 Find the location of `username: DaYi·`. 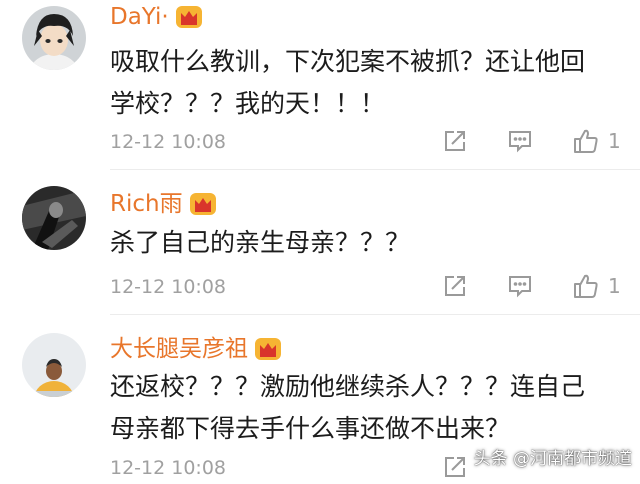

username: DaYi· is located at coordinates (139, 17).